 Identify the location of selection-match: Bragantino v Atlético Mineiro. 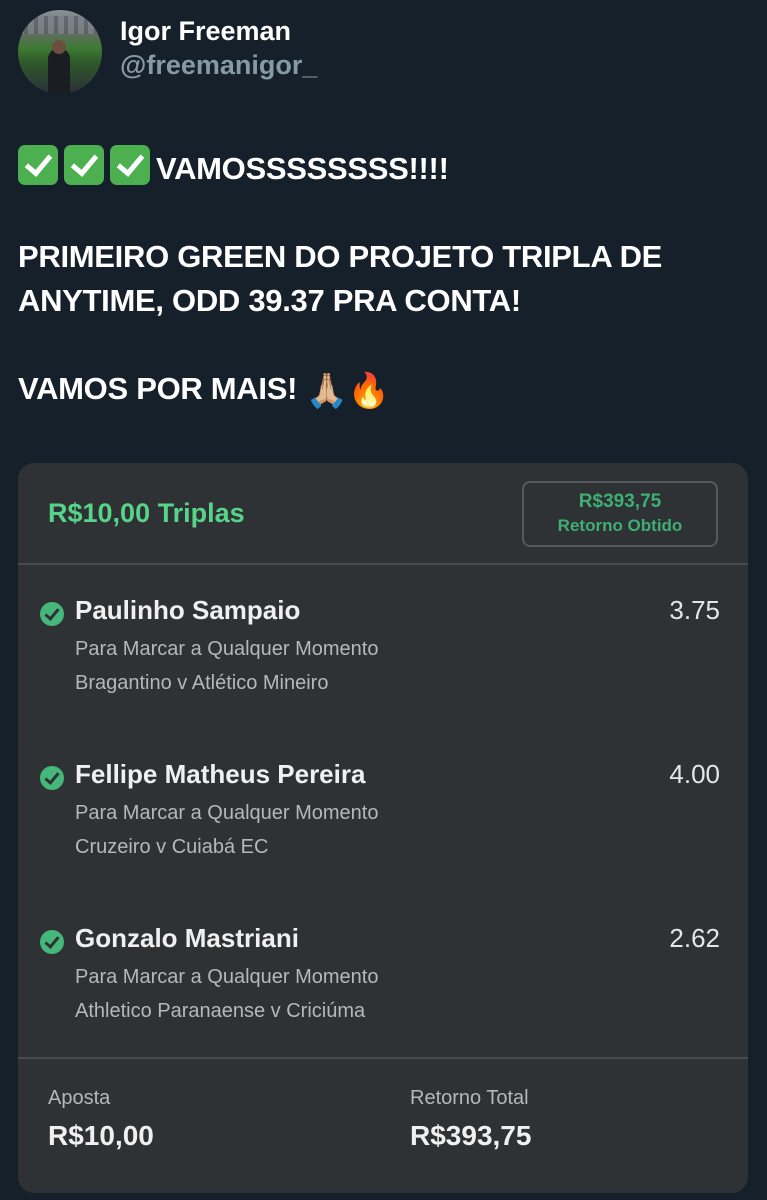
(202, 683).